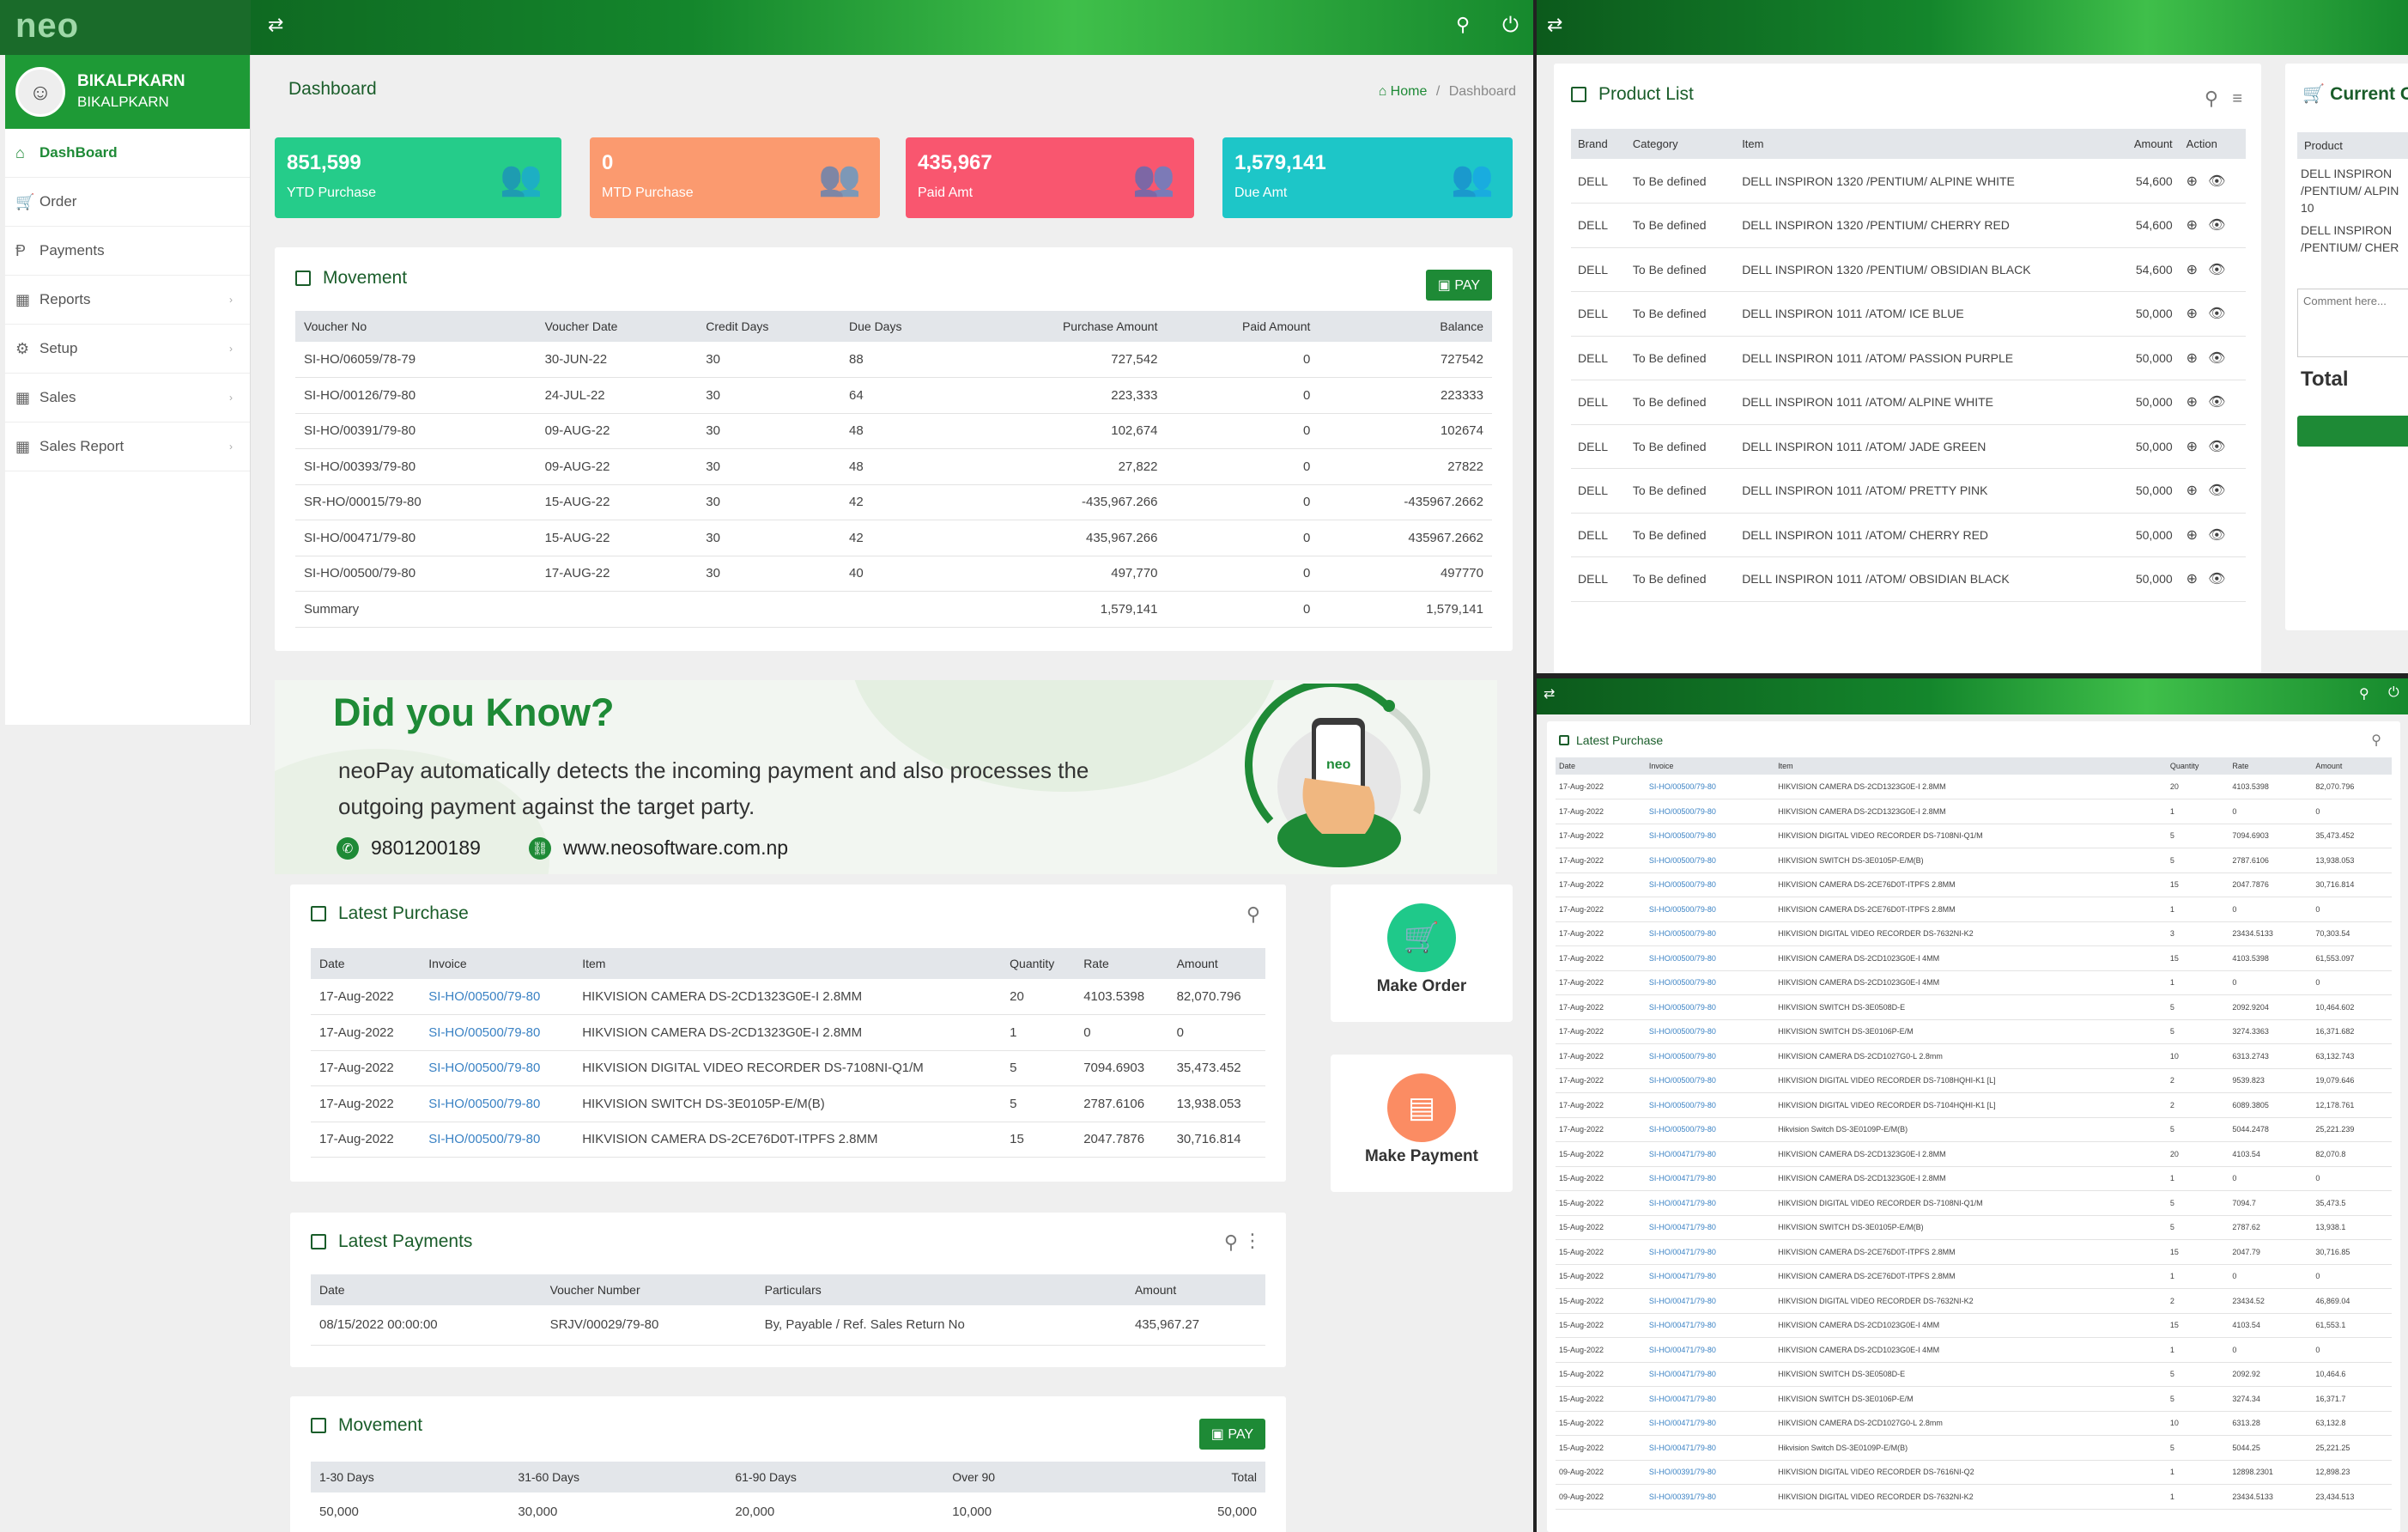 Image resolution: width=2408 pixels, height=1532 pixels. What do you see at coordinates (1403, 92) in the screenshot?
I see `breadcrumb-home: ⌂ Home` at bounding box center [1403, 92].